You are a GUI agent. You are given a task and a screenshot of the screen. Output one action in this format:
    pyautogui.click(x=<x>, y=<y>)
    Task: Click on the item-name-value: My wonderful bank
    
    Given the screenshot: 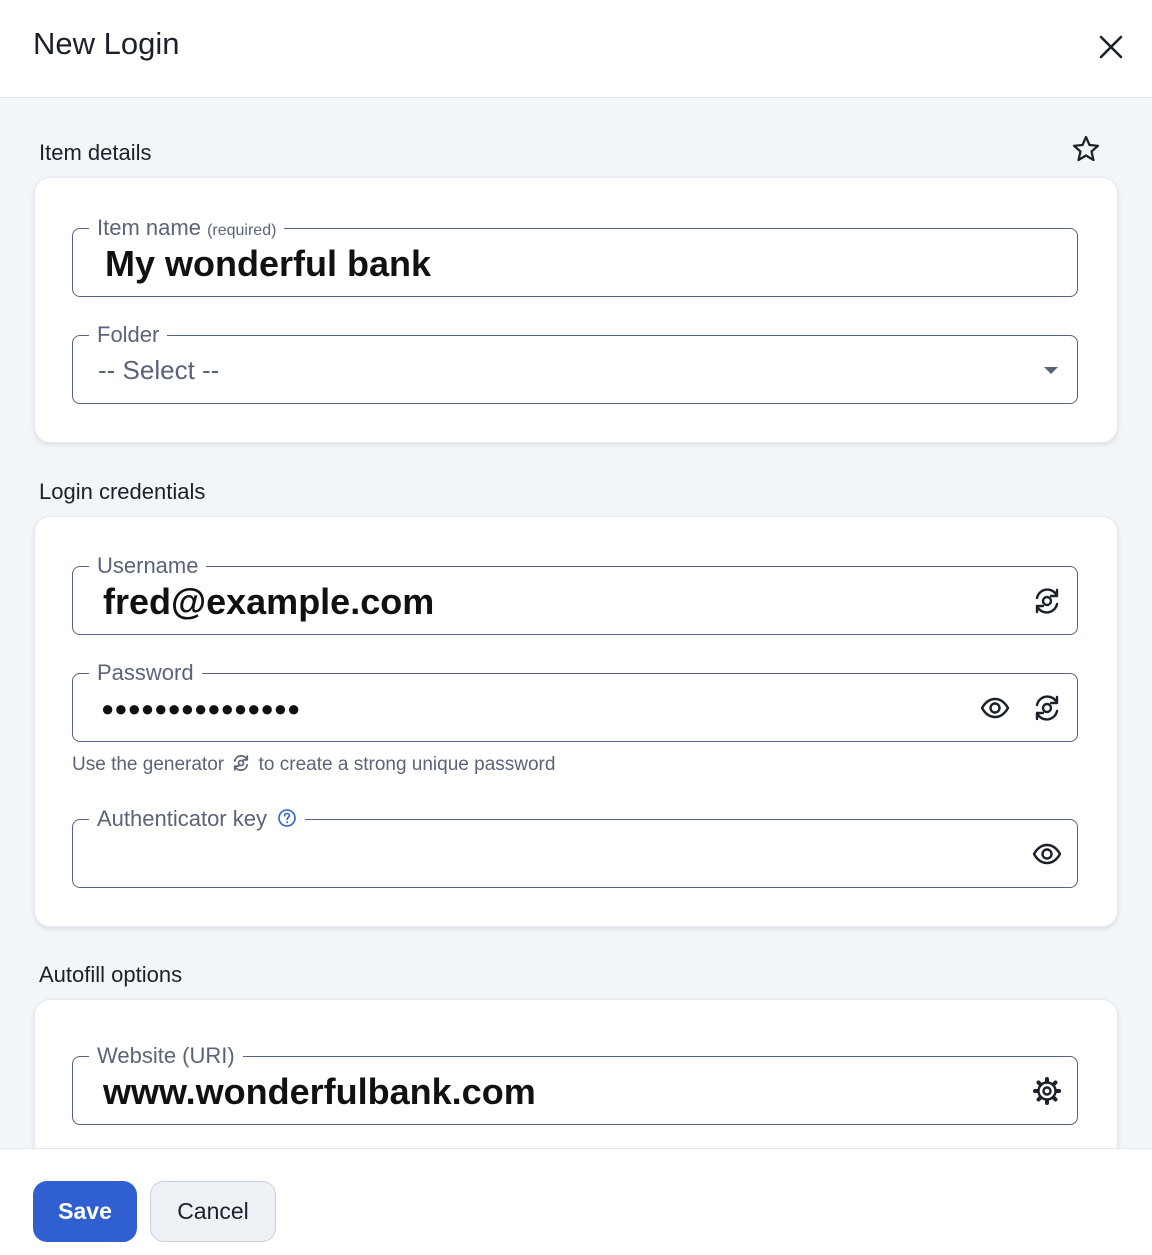 What is the action you would take?
    pyautogui.click(x=268, y=263)
    